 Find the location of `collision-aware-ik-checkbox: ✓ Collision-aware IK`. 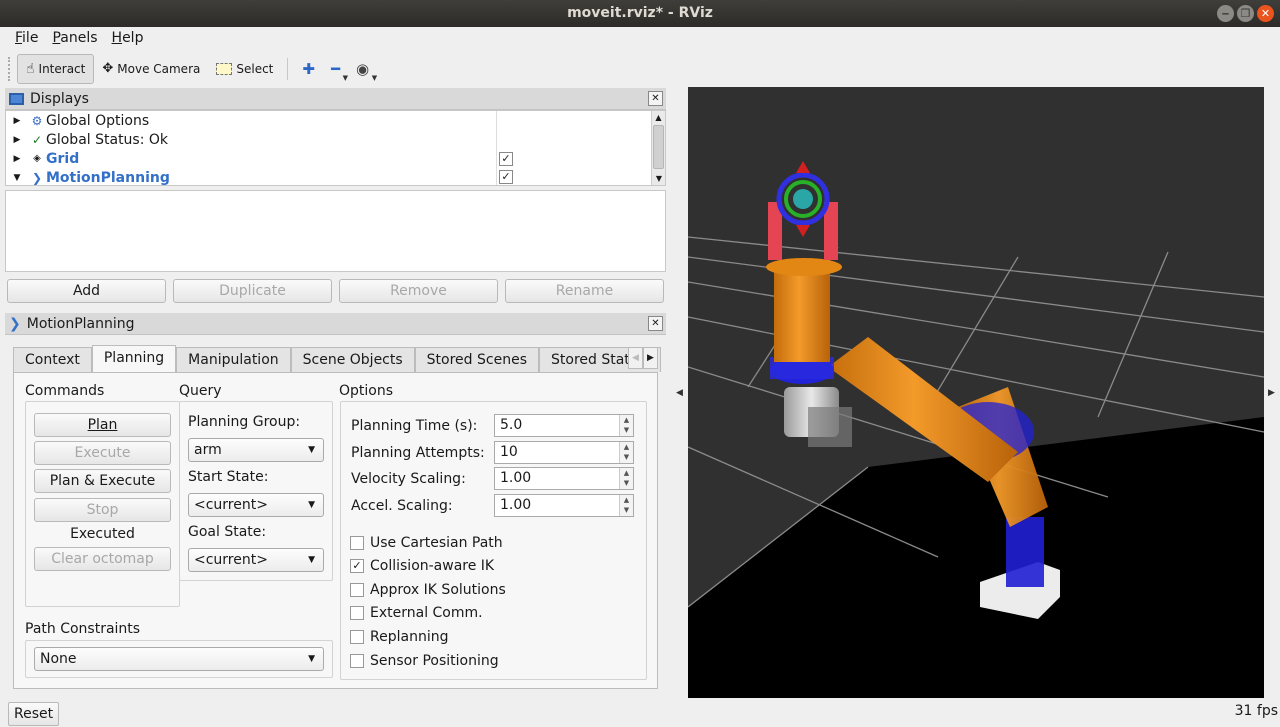

collision-aware-ik-checkbox: ✓ Collision-aware IK is located at coordinates (422, 566).